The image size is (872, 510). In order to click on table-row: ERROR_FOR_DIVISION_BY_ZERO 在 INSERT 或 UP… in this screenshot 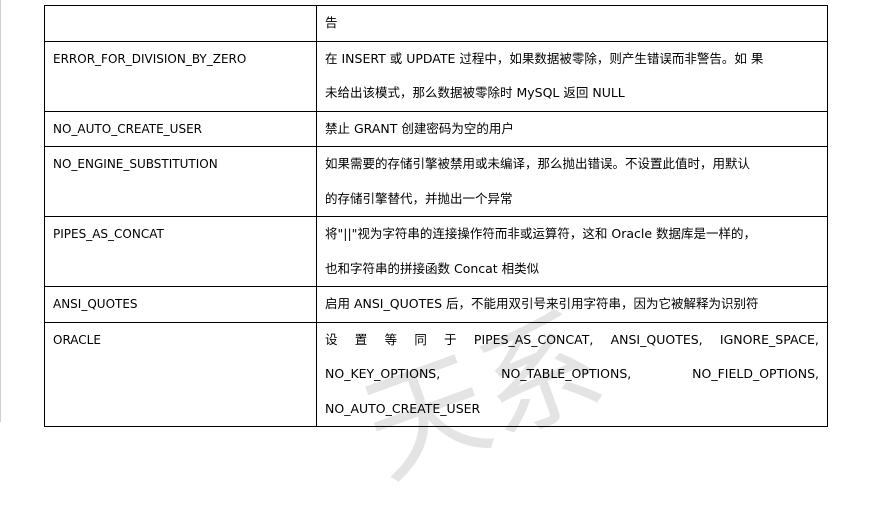, I will do `click(436, 76)`.